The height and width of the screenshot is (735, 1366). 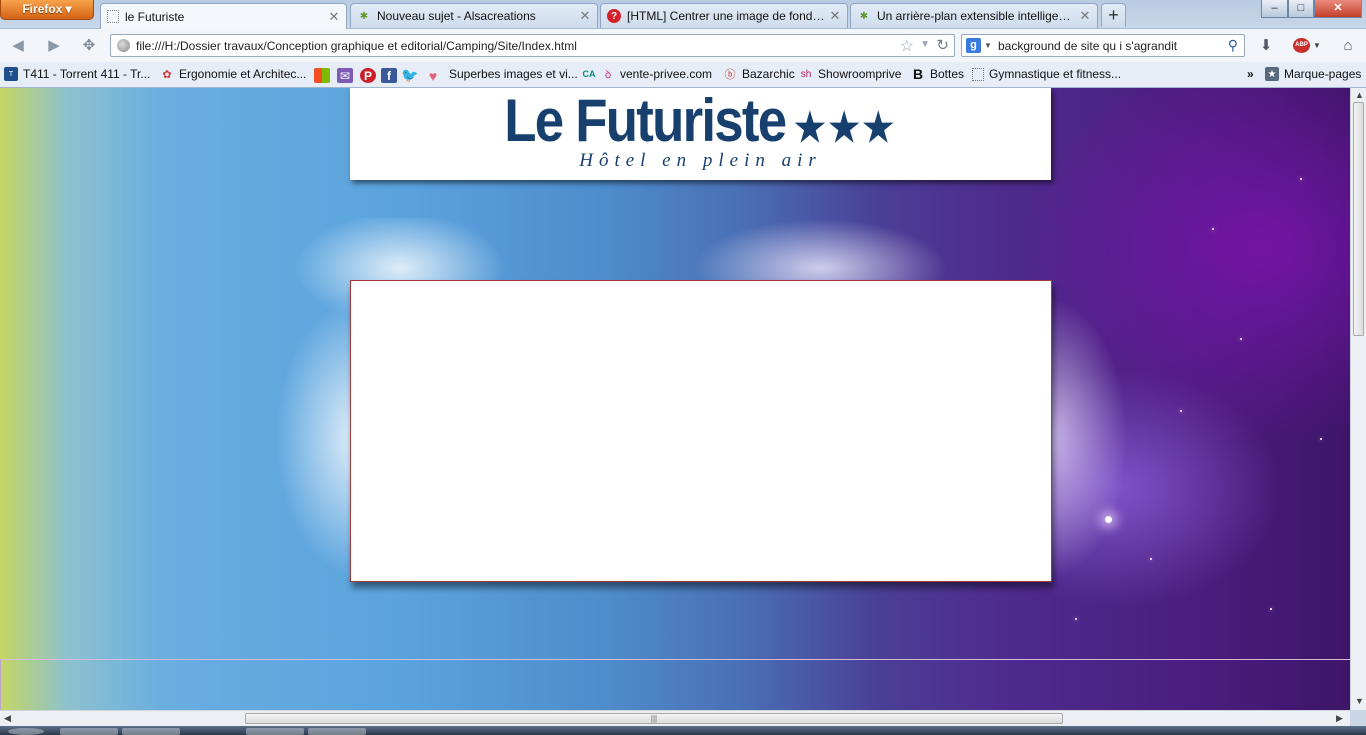 I want to click on search-bar: g ▼ background de site qu i s'agrandit ⚲, so click(x=1103, y=45).